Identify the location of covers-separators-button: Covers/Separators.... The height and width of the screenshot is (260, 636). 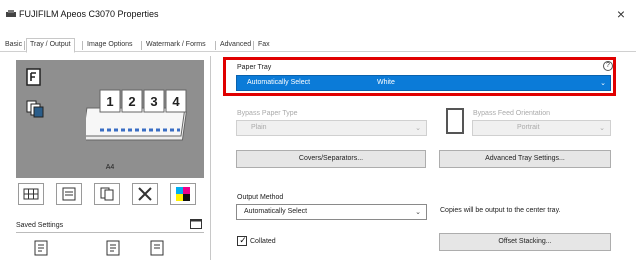
(331, 159).